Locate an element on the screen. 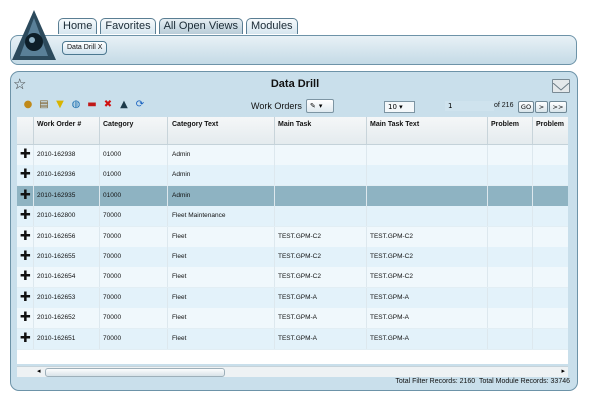 The width and height of the screenshot is (591, 402). panel-title: Data Drill is located at coordinates (295, 84).